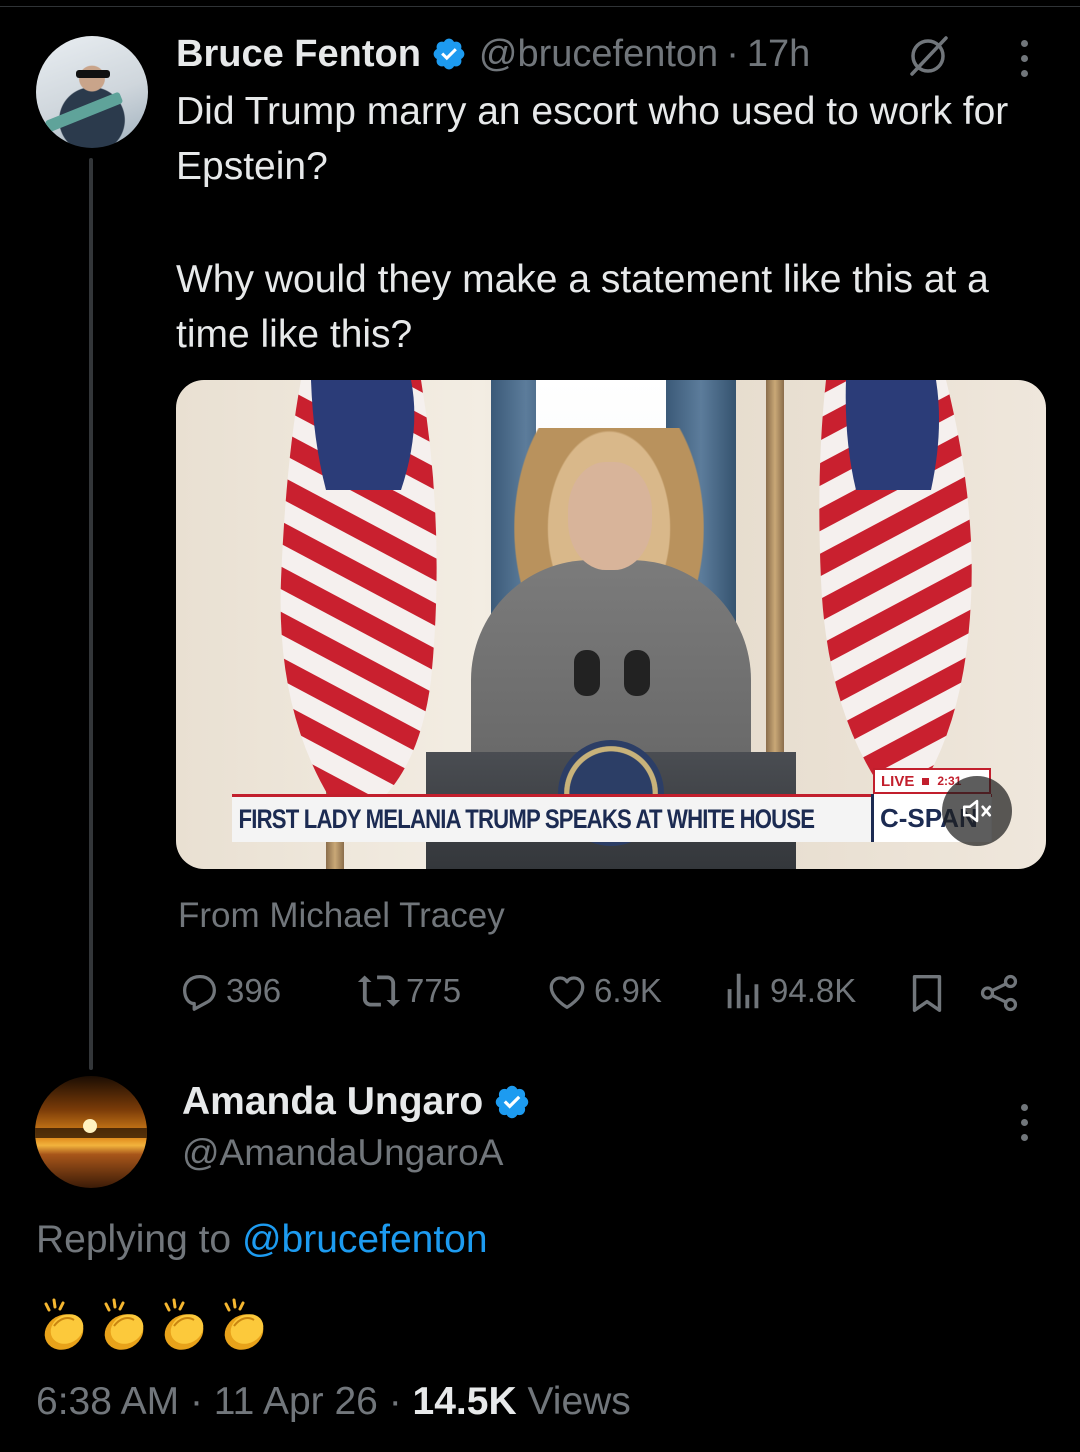  What do you see at coordinates (91, 614) in the screenshot?
I see `thread-connector-line` at bounding box center [91, 614].